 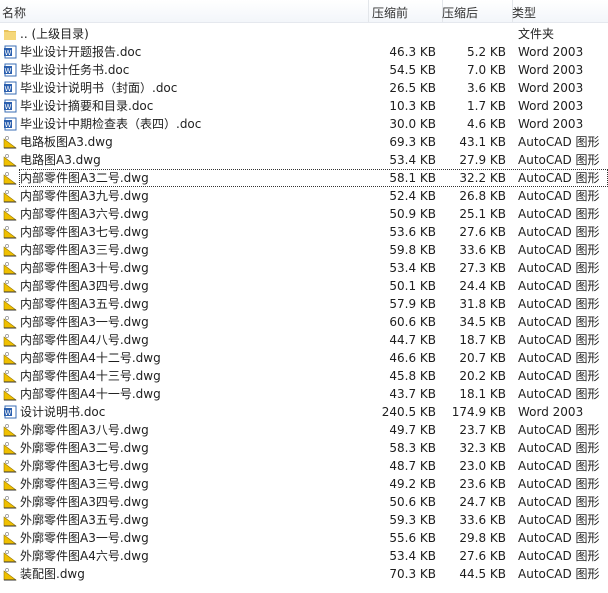 I want to click on file-row: 内部零件图A4八号.dwg 44.7 KB 18.7 KB AutoCAD 图形, so click(x=304, y=340).